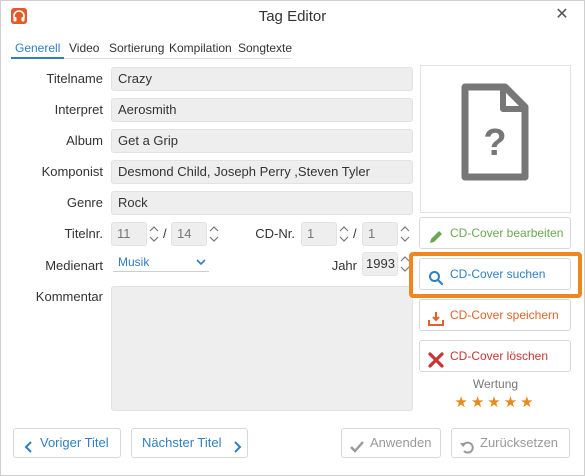 The width and height of the screenshot is (585, 476). Describe the element at coordinates (519, 442) in the screenshot. I see `reset-label: Zurücksetzen` at that location.